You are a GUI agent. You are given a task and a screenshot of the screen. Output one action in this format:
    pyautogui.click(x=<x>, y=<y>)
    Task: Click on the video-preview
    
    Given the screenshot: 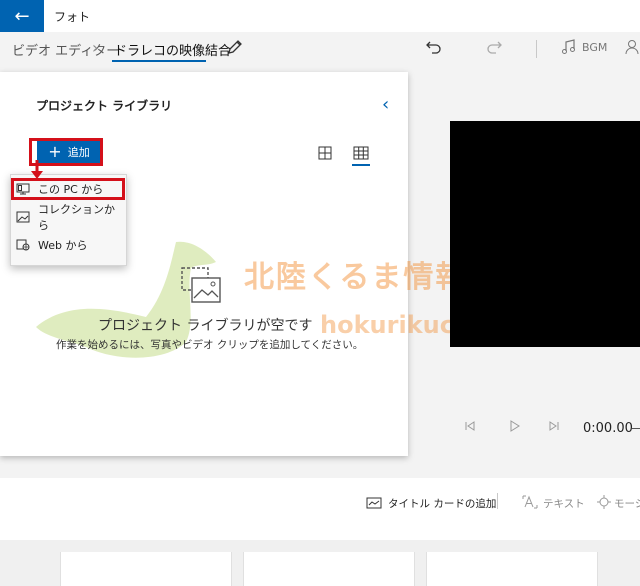 What is the action you would take?
    pyautogui.click(x=545, y=234)
    